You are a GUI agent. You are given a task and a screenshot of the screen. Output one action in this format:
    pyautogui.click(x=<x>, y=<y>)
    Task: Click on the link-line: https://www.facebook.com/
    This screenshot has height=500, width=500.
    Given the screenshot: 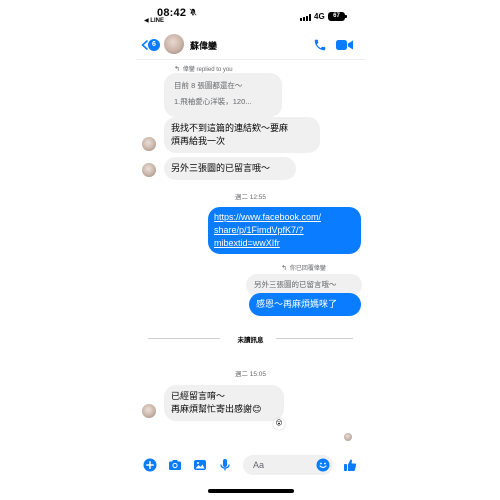 What is the action you would take?
    pyautogui.click(x=284, y=217)
    